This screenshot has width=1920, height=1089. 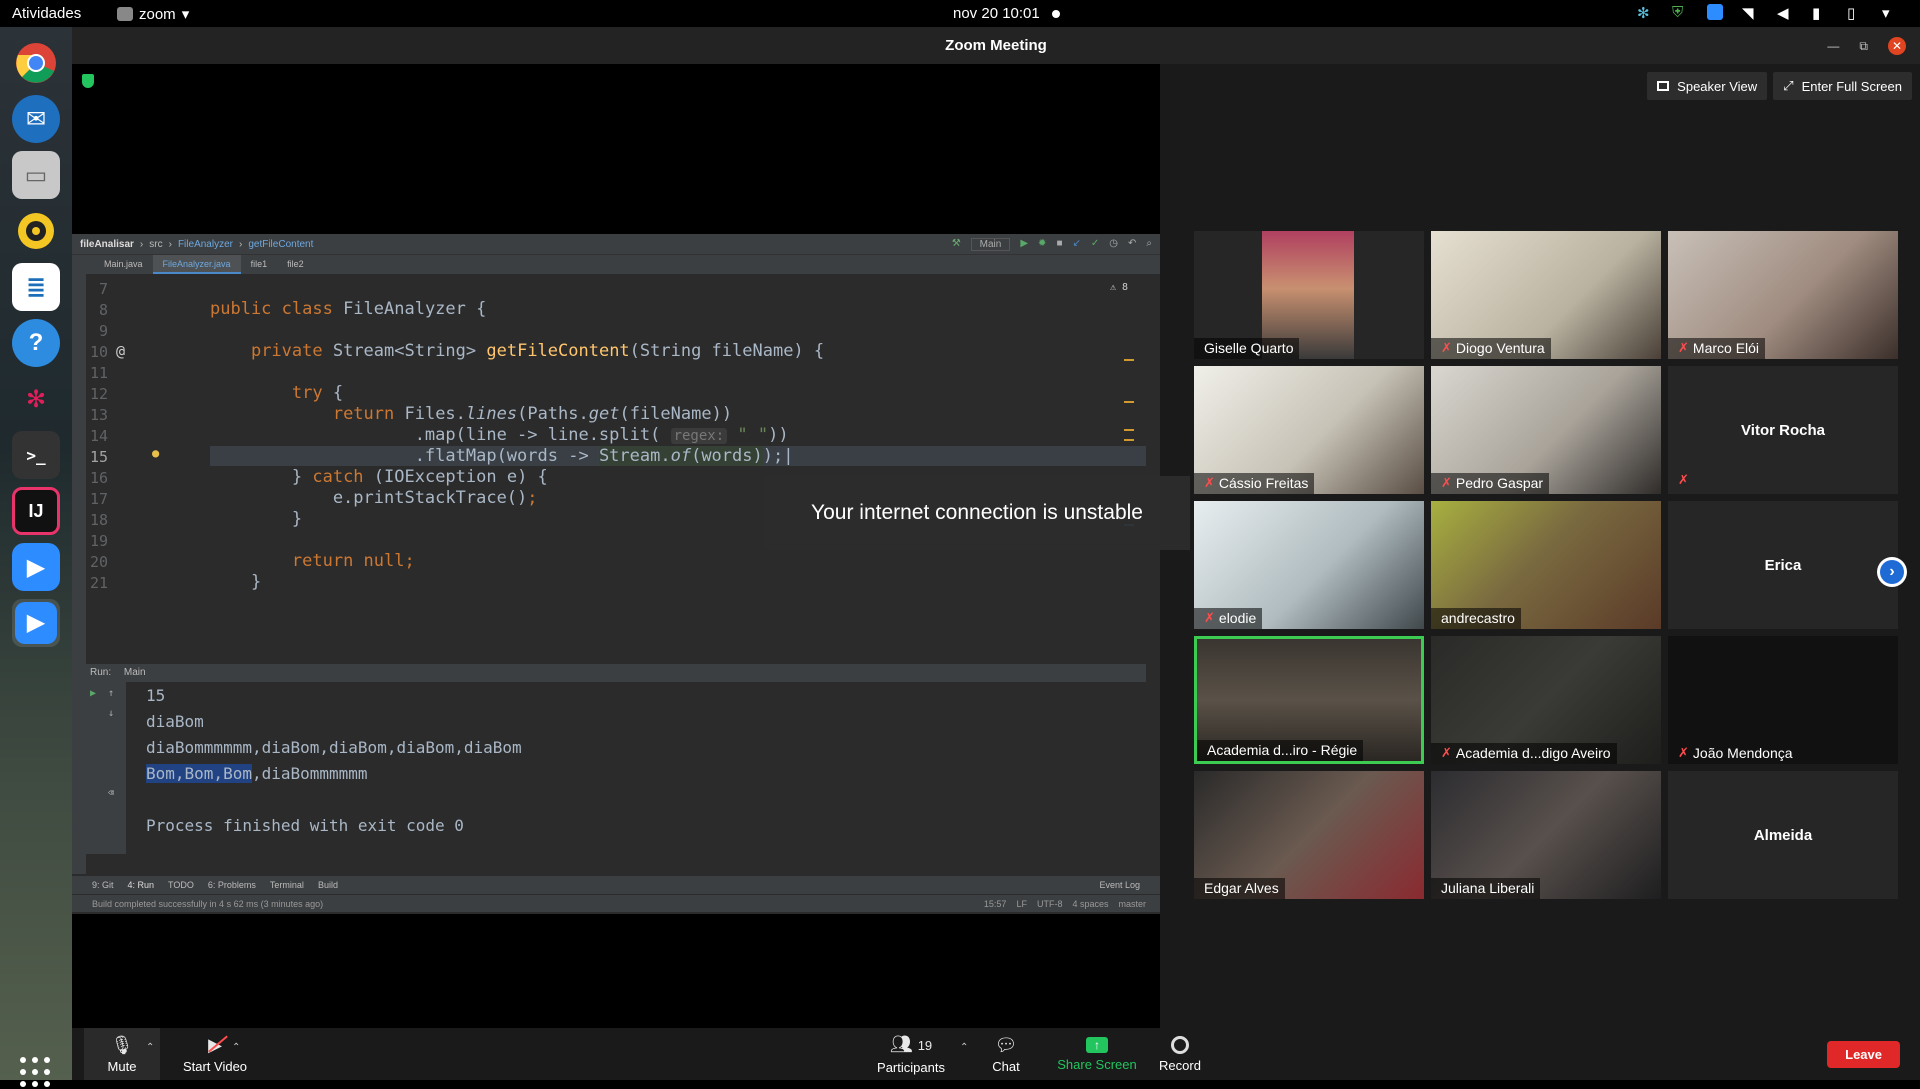 I want to click on scroll-down-icon: ↓, so click(x=111, y=713).